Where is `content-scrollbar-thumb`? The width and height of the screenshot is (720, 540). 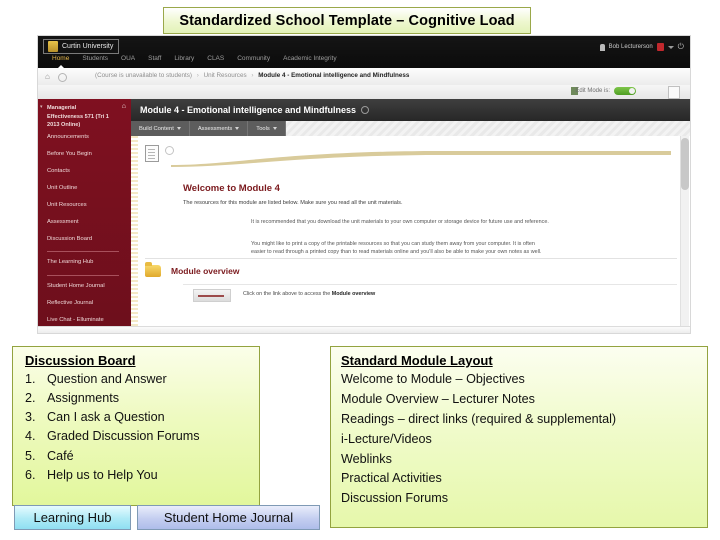
content-scrollbar-thumb is located at coordinates (685, 164).